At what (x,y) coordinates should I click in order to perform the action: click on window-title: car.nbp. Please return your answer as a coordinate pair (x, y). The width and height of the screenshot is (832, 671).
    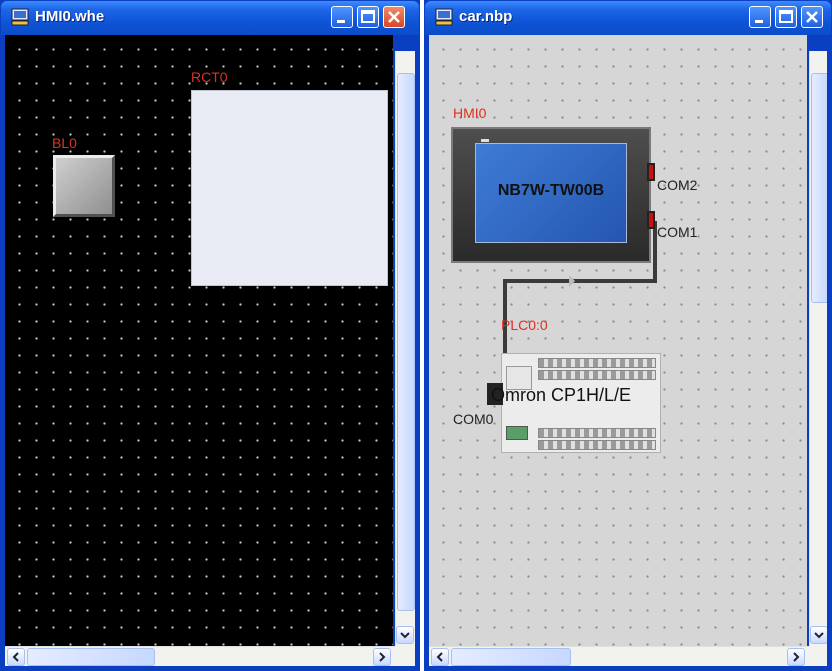
    Looking at the image, I should click on (486, 16).